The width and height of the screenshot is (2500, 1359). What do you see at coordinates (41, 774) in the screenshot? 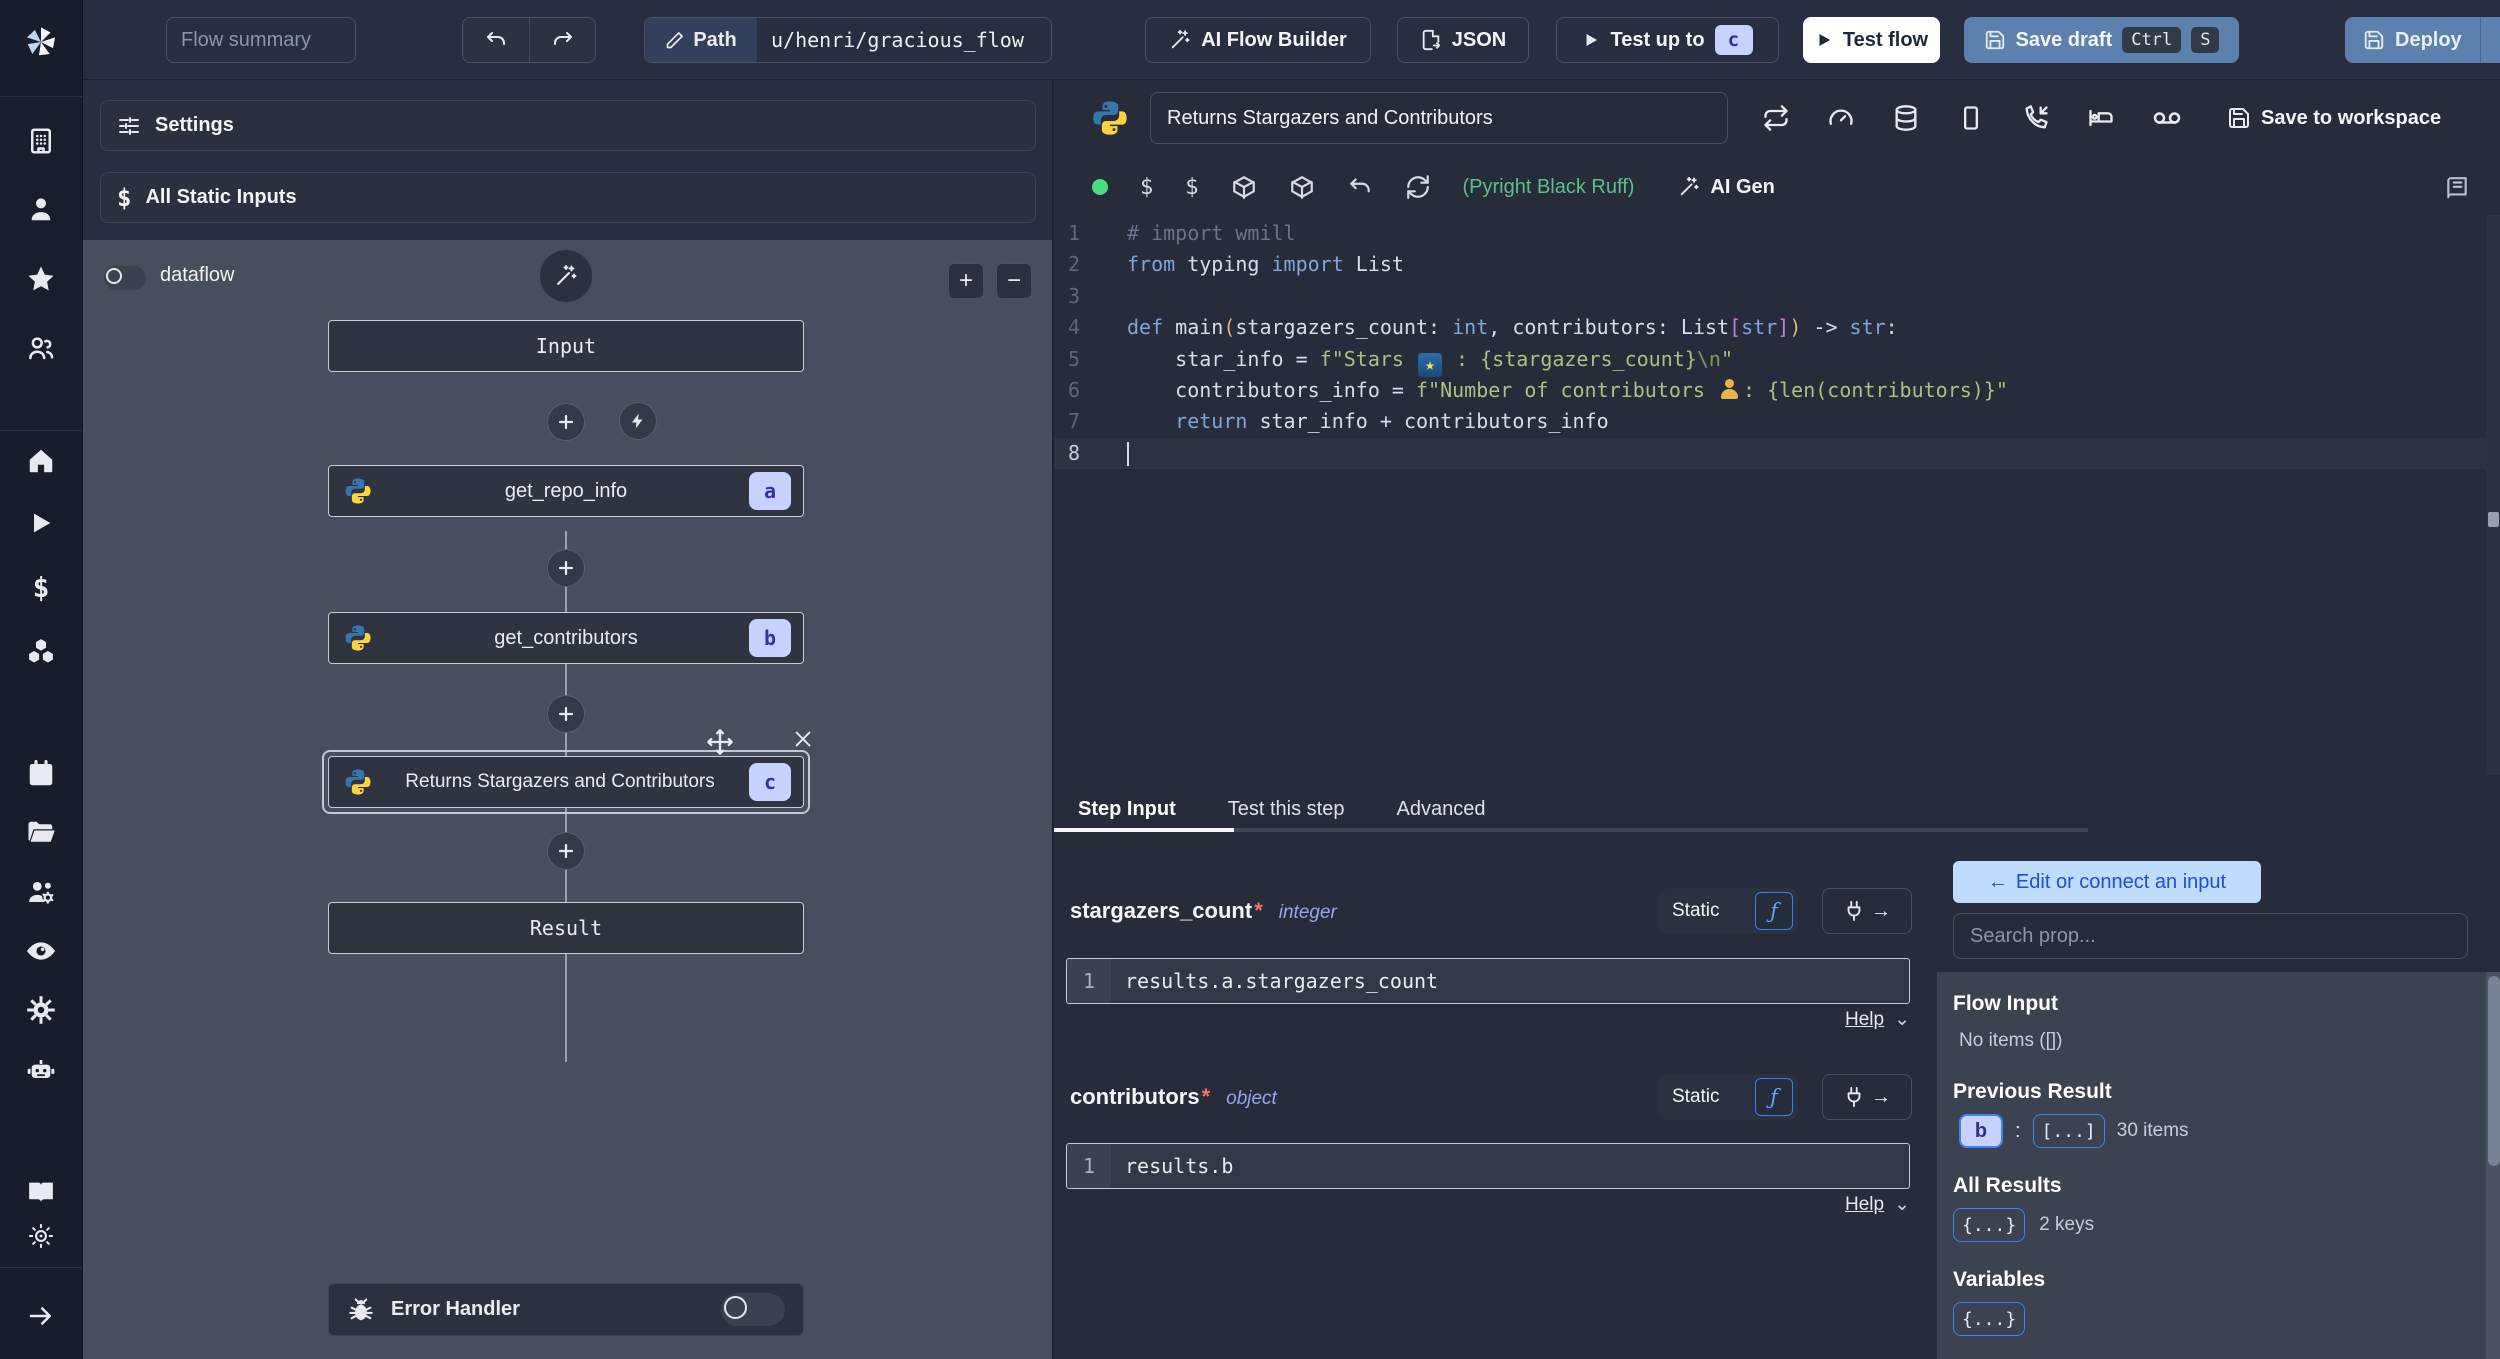
I see `sidebar-item-schedules` at bounding box center [41, 774].